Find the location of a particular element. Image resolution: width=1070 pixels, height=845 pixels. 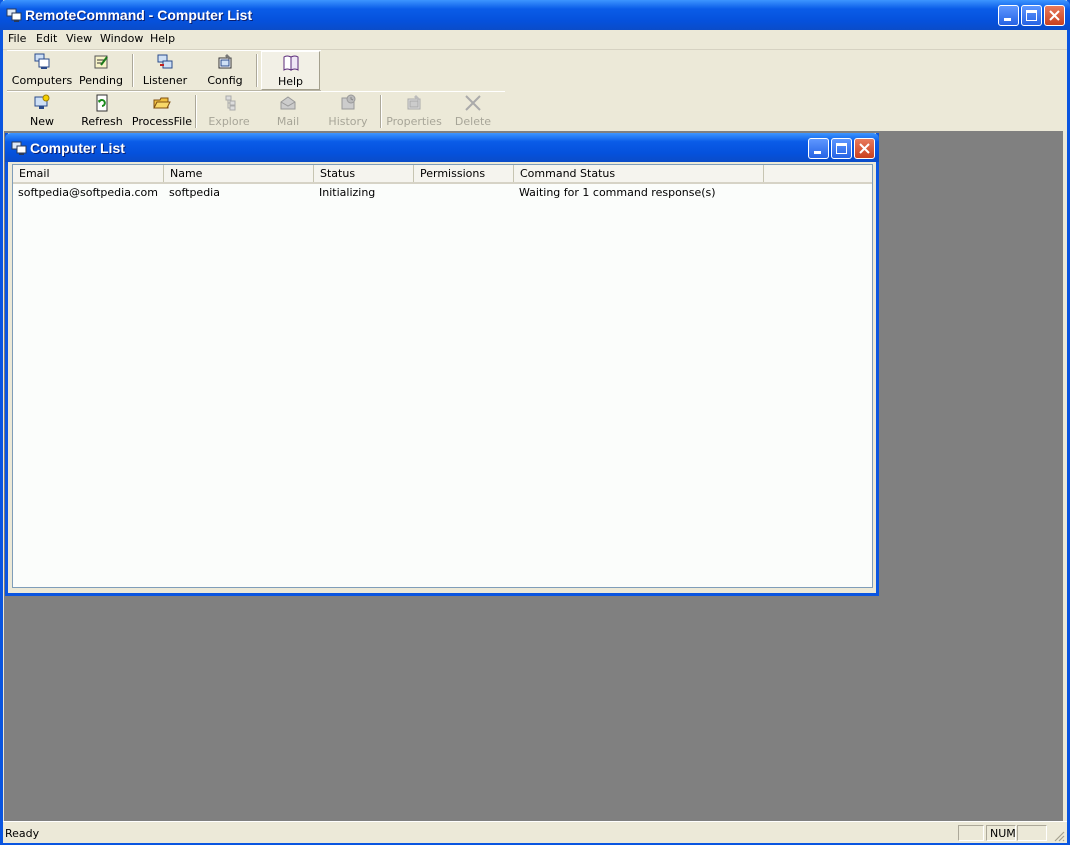

history-icon is located at coordinates (348, 102).